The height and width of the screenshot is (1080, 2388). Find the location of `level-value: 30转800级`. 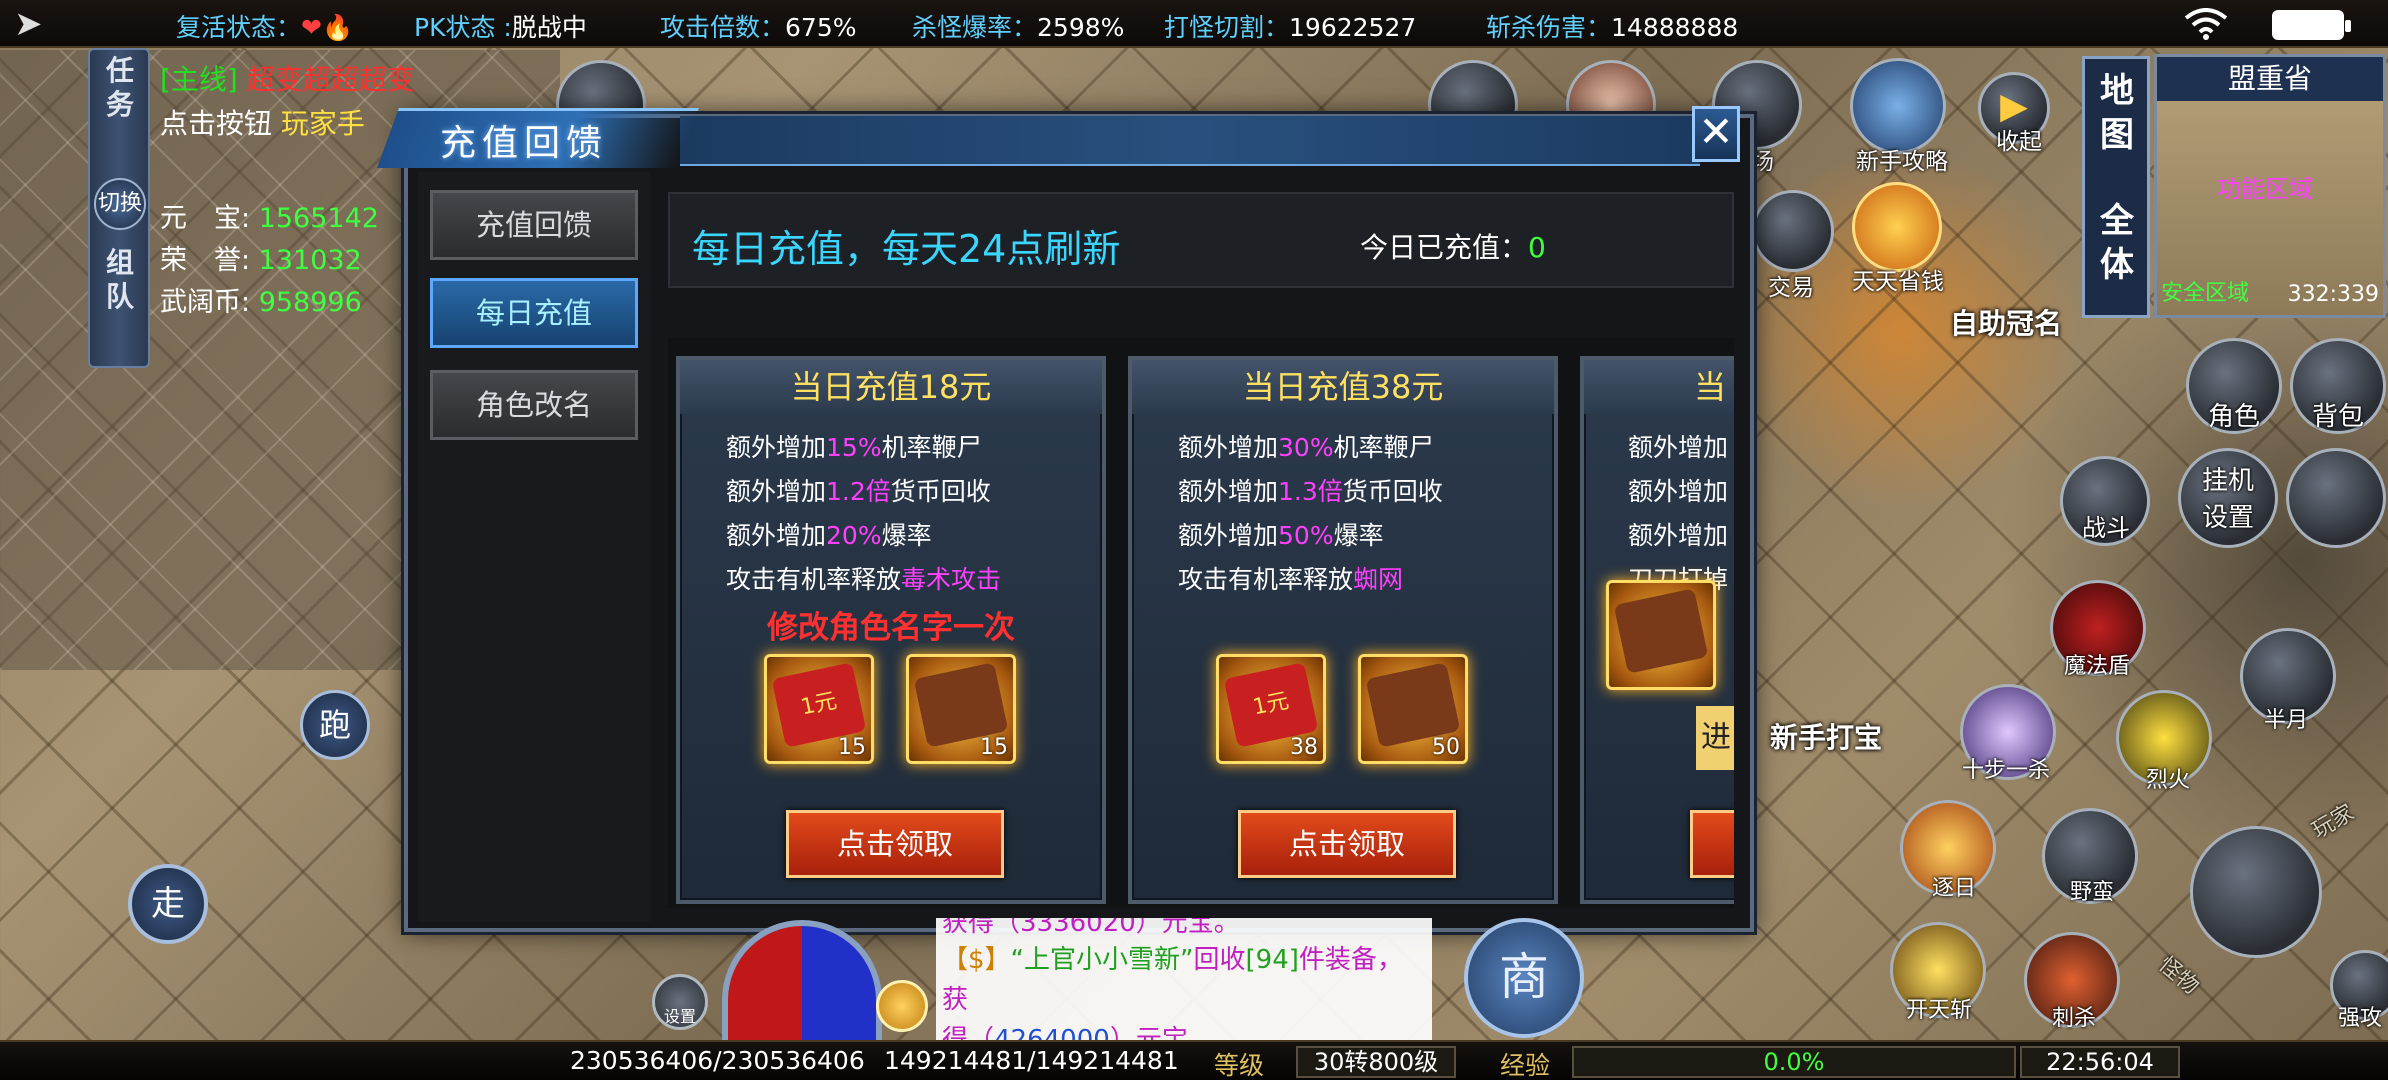

level-value: 30转800级 is located at coordinates (1376, 1062).